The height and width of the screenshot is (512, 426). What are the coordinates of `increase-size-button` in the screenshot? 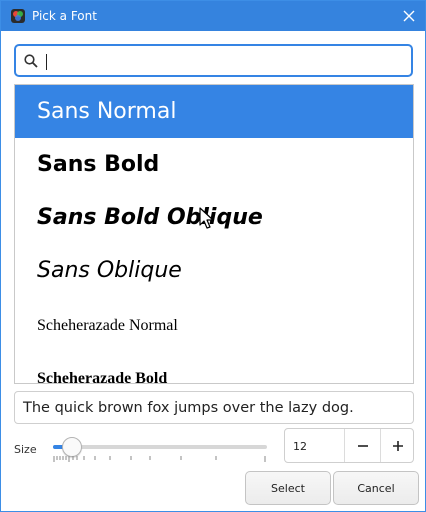 It's located at (397, 445).